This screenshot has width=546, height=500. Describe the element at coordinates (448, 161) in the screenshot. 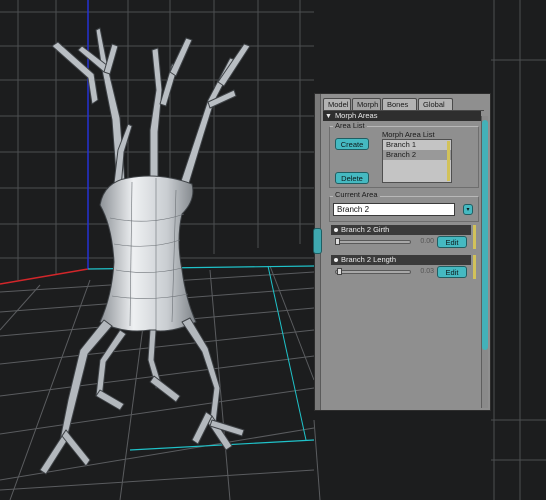

I see `list-scrollbar` at that location.